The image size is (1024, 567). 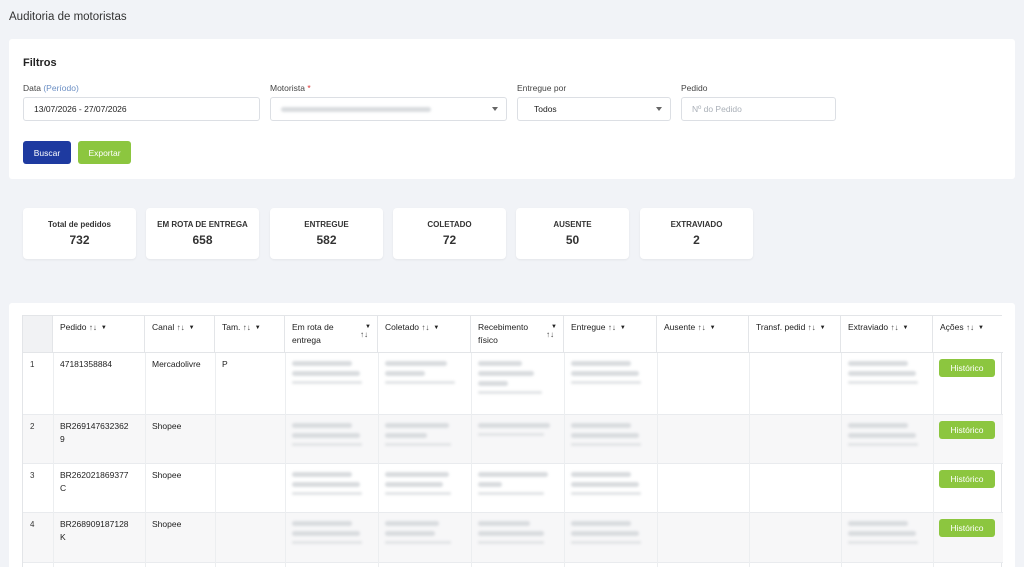 I want to click on table-row, so click(x=513, y=565).